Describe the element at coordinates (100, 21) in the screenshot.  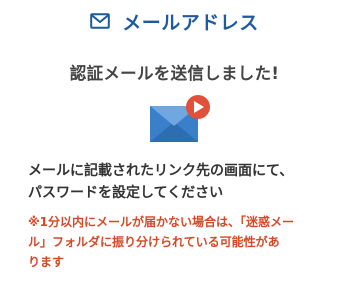
I see `envelope-outline-icon` at that location.